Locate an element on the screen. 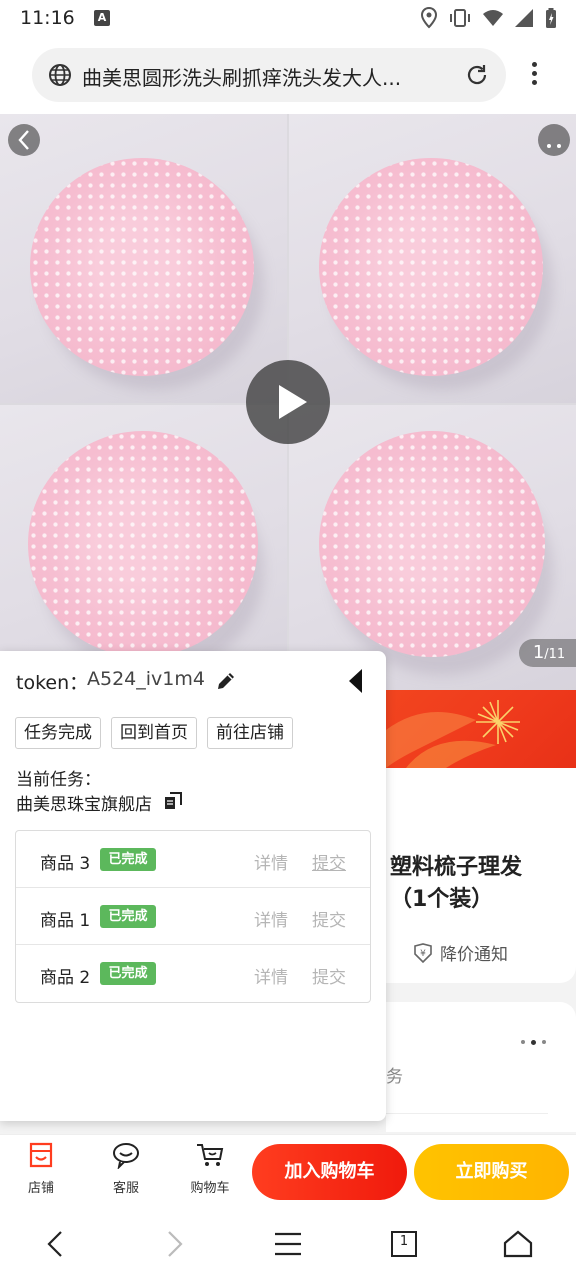 The image size is (576, 1280). gallery-back-button is located at coordinates (24, 140).